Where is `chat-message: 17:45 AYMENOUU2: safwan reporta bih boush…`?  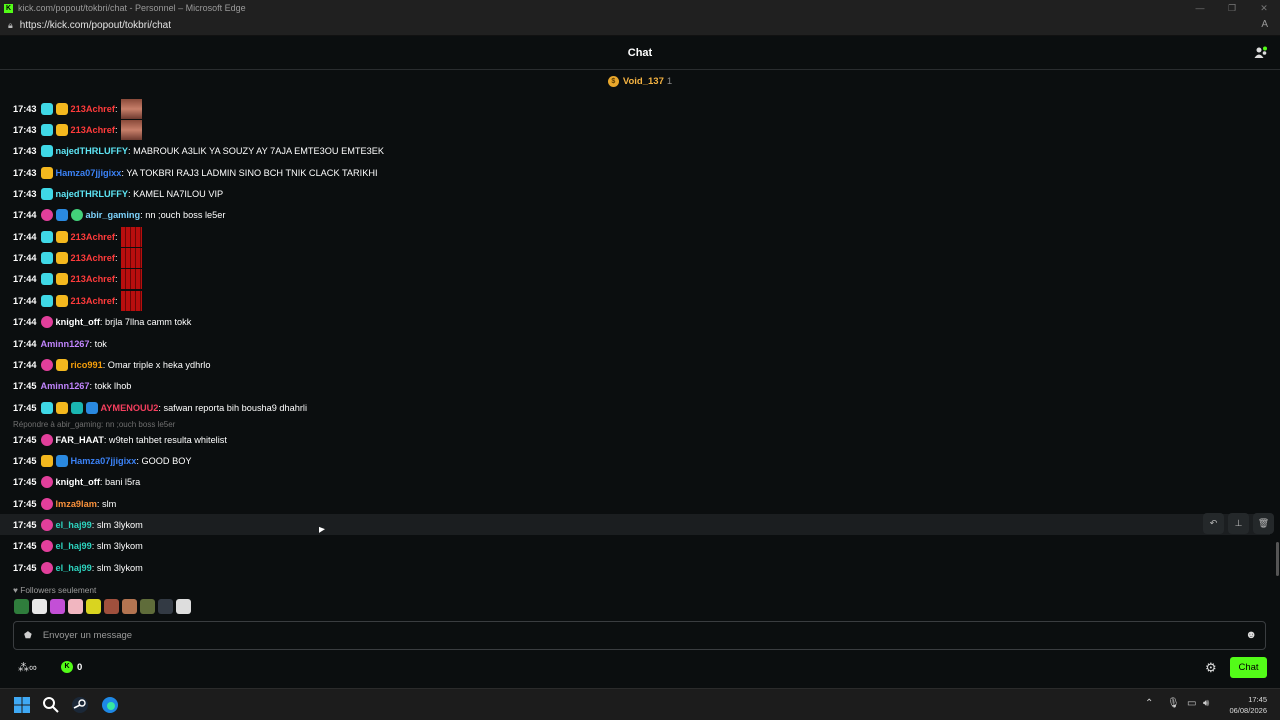 chat-message: 17:45 AYMENOUU2: safwan reporta bih boush… is located at coordinates (635, 407).